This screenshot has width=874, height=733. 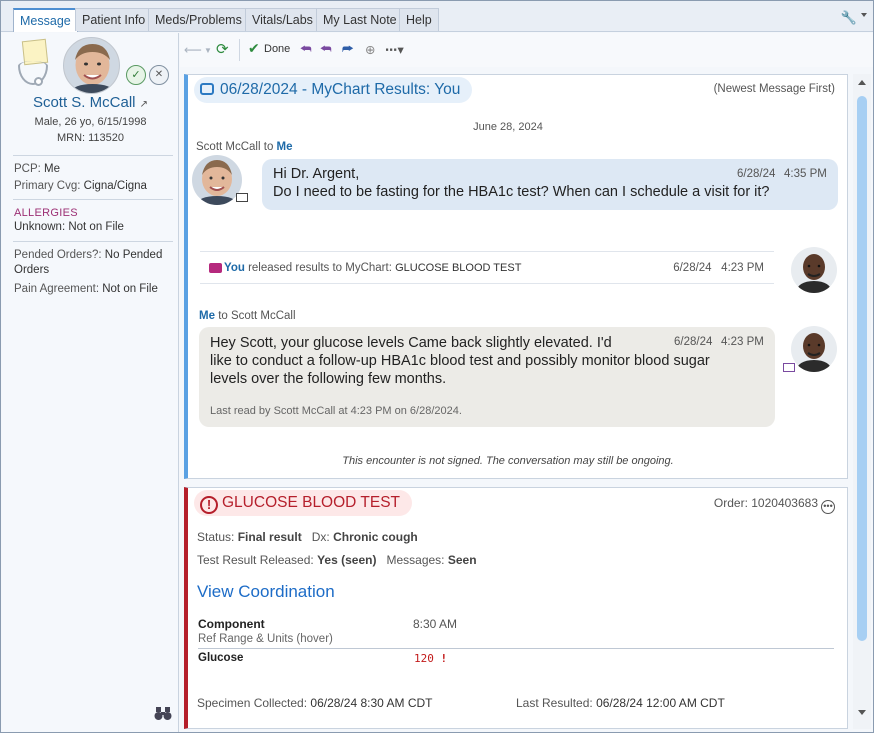 I want to click on sort-order-label: (Newest Message First), so click(x=774, y=89).